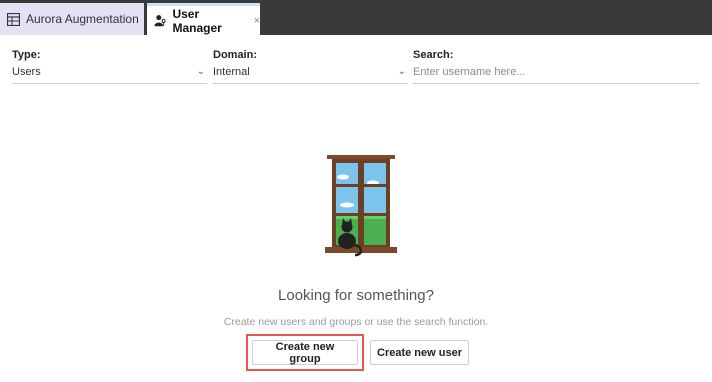 Image resolution: width=712 pixels, height=382 pixels. What do you see at coordinates (13, 19) in the screenshot?
I see `table-icon` at bounding box center [13, 19].